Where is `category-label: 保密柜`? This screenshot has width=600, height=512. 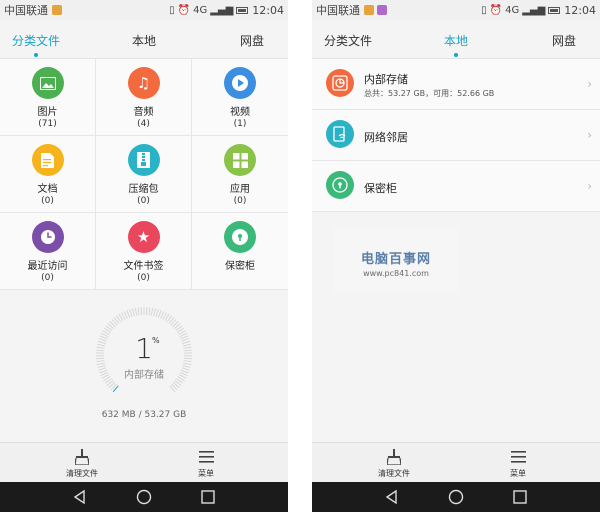
category-label: 保密柜 is located at coordinates (240, 266).